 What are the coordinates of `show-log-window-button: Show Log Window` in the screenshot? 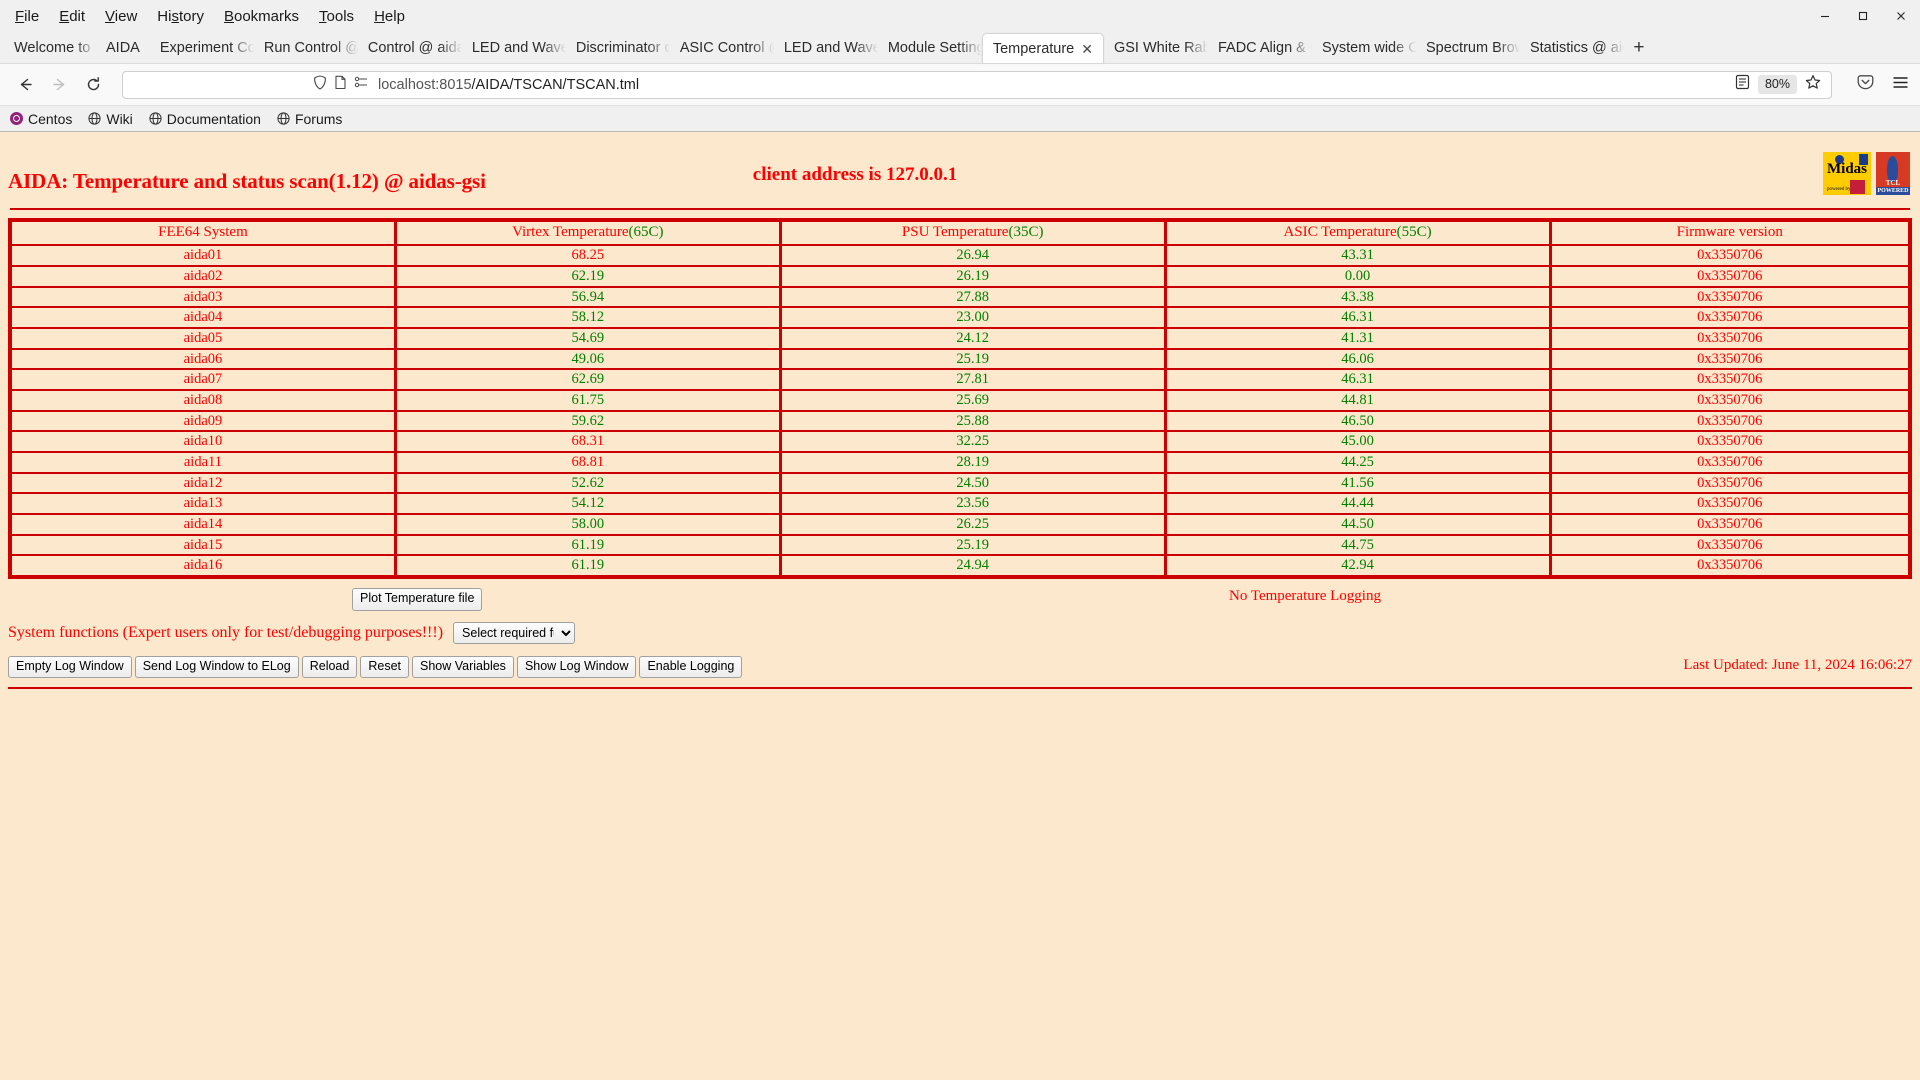 It's located at (576, 667).